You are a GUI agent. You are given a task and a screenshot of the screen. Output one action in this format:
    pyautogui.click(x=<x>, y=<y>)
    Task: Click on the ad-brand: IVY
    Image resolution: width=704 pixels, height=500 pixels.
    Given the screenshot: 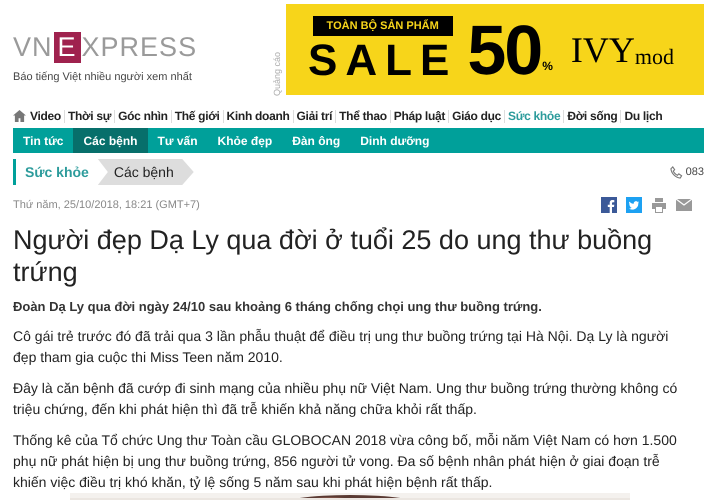 What is the action you would take?
    pyautogui.click(x=602, y=50)
    